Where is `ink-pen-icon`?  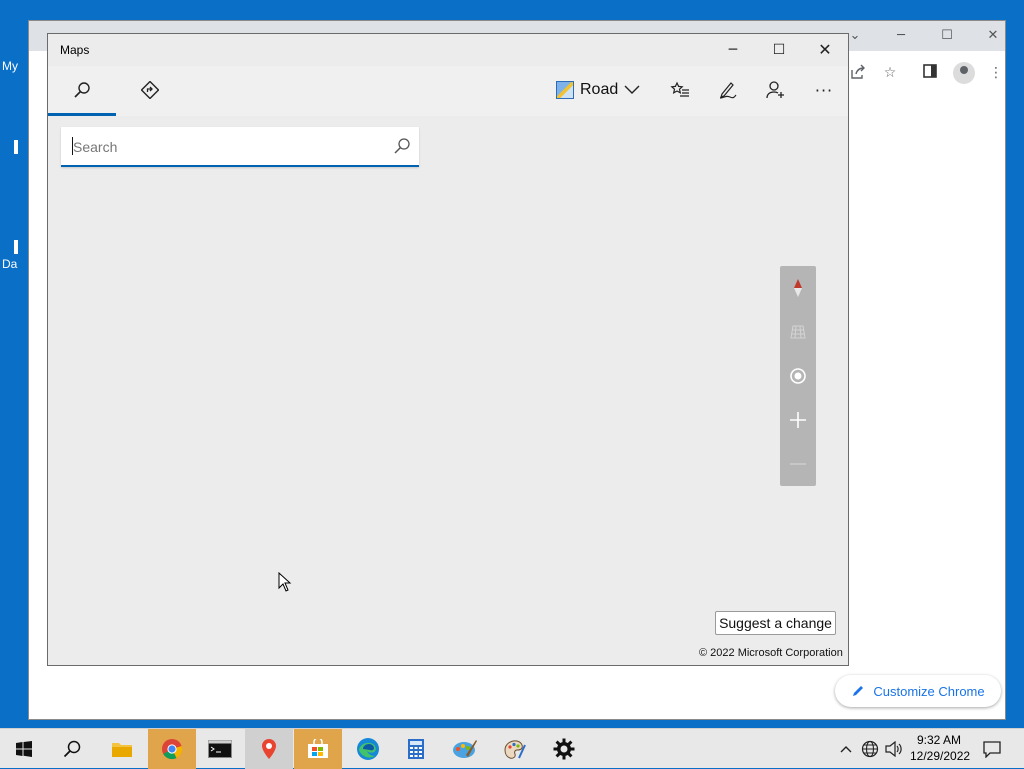 ink-pen-icon is located at coordinates (728, 90).